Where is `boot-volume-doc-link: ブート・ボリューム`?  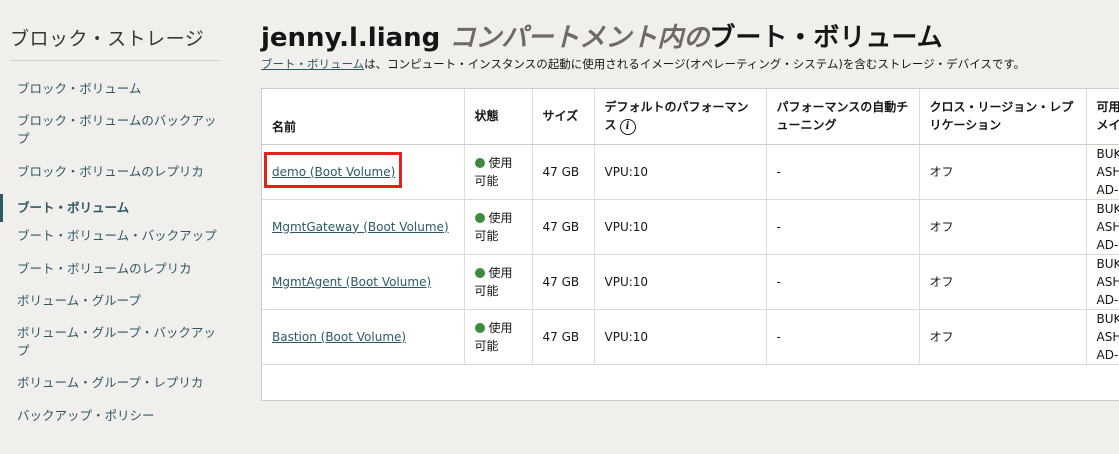
boot-volume-doc-link: ブート・ボリューム is located at coordinates (312, 64).